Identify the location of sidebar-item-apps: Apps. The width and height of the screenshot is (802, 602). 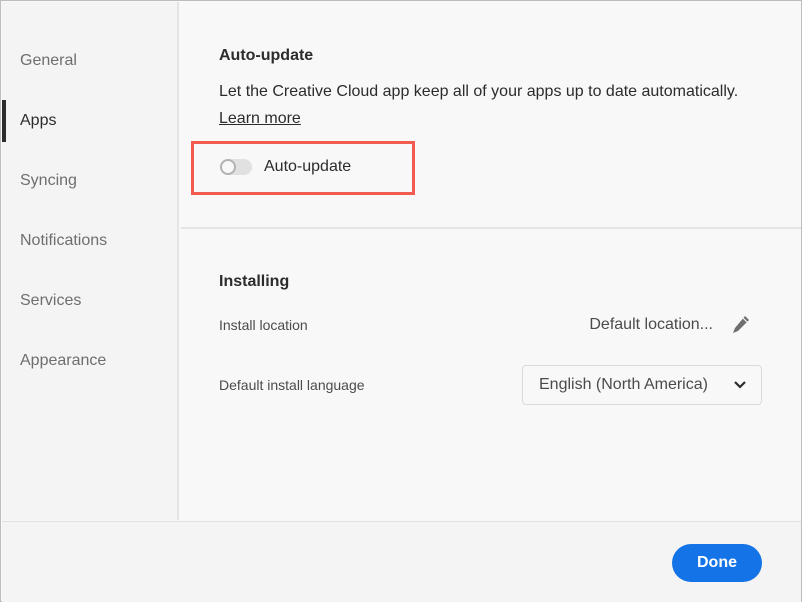
(38, 121).